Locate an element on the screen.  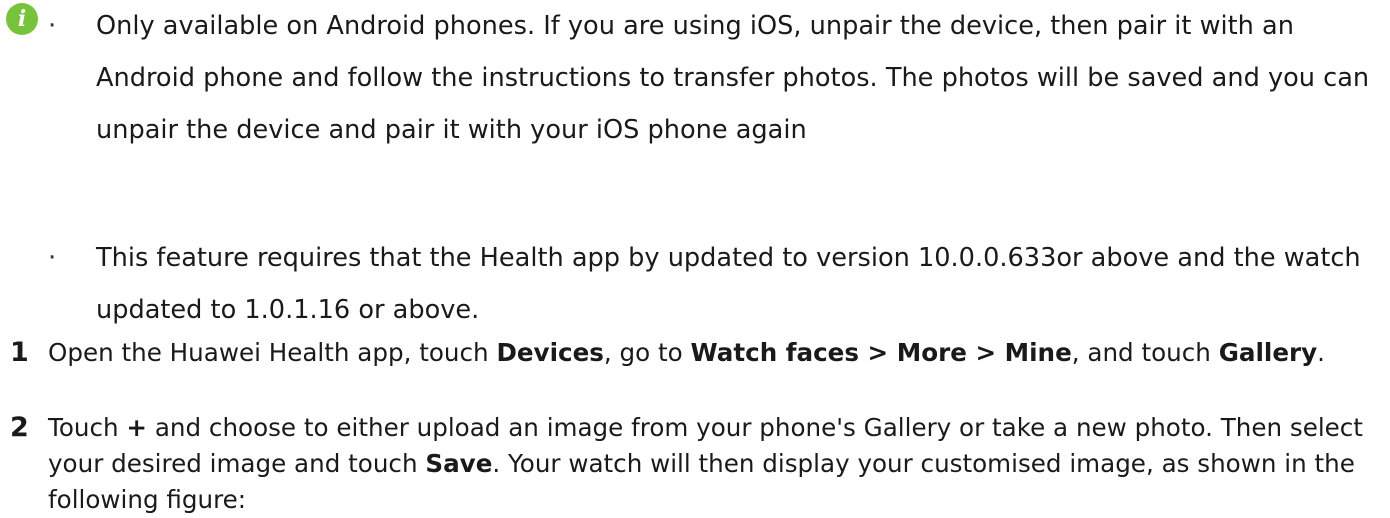
step-text-bold: Devices is located at coordinates (550, 352).